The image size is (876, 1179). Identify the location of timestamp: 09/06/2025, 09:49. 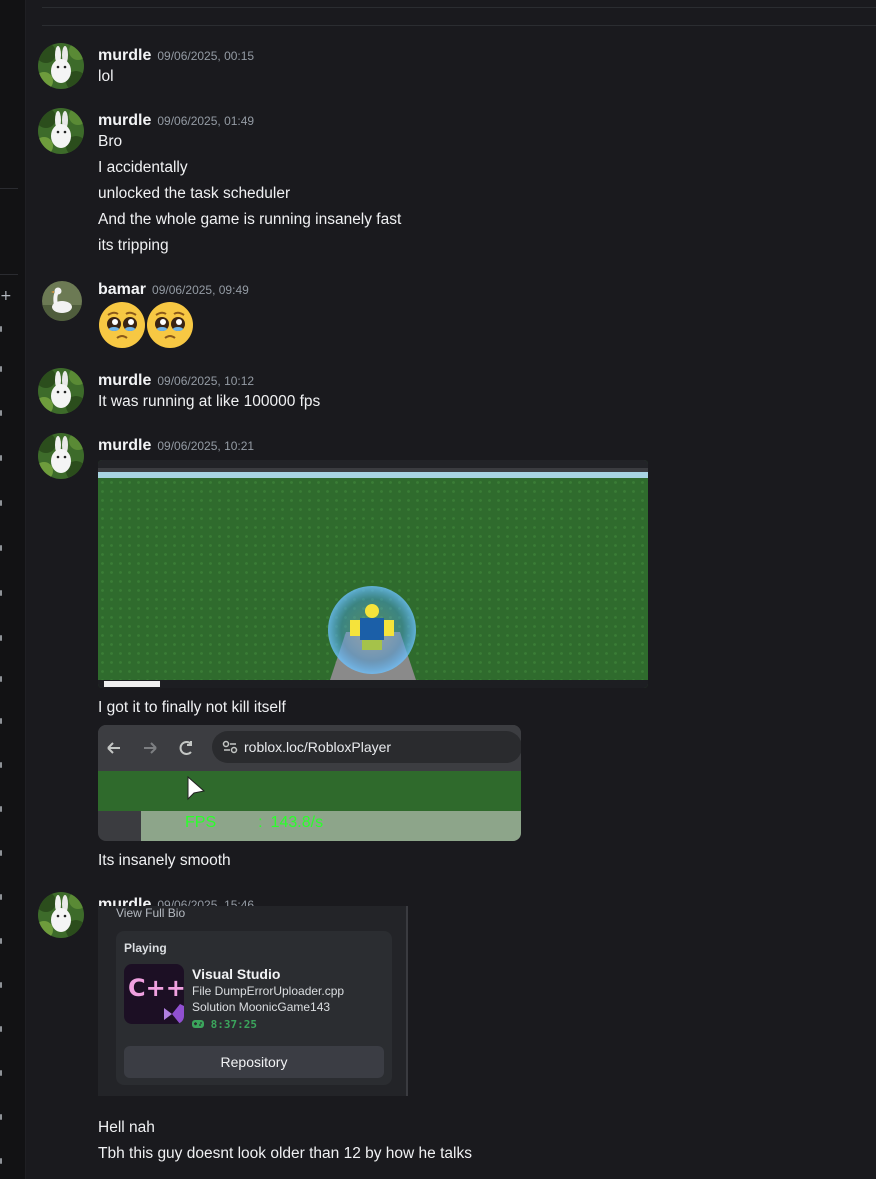
(200, 290).